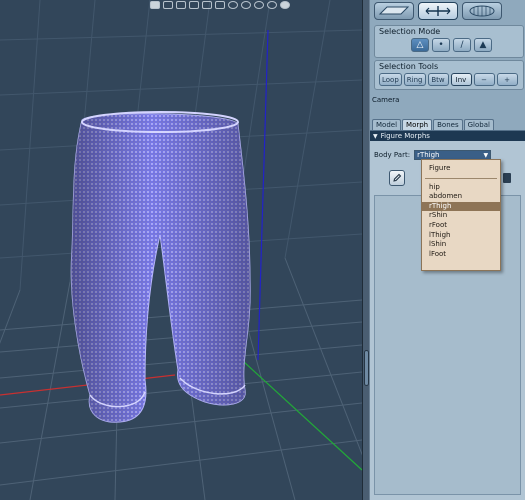 This screenshot has height=500, width=525. Describe the element at coordinates (461, 226) in the screenshot. I see `dropdown-item-rfoot: rFoot` at that location.